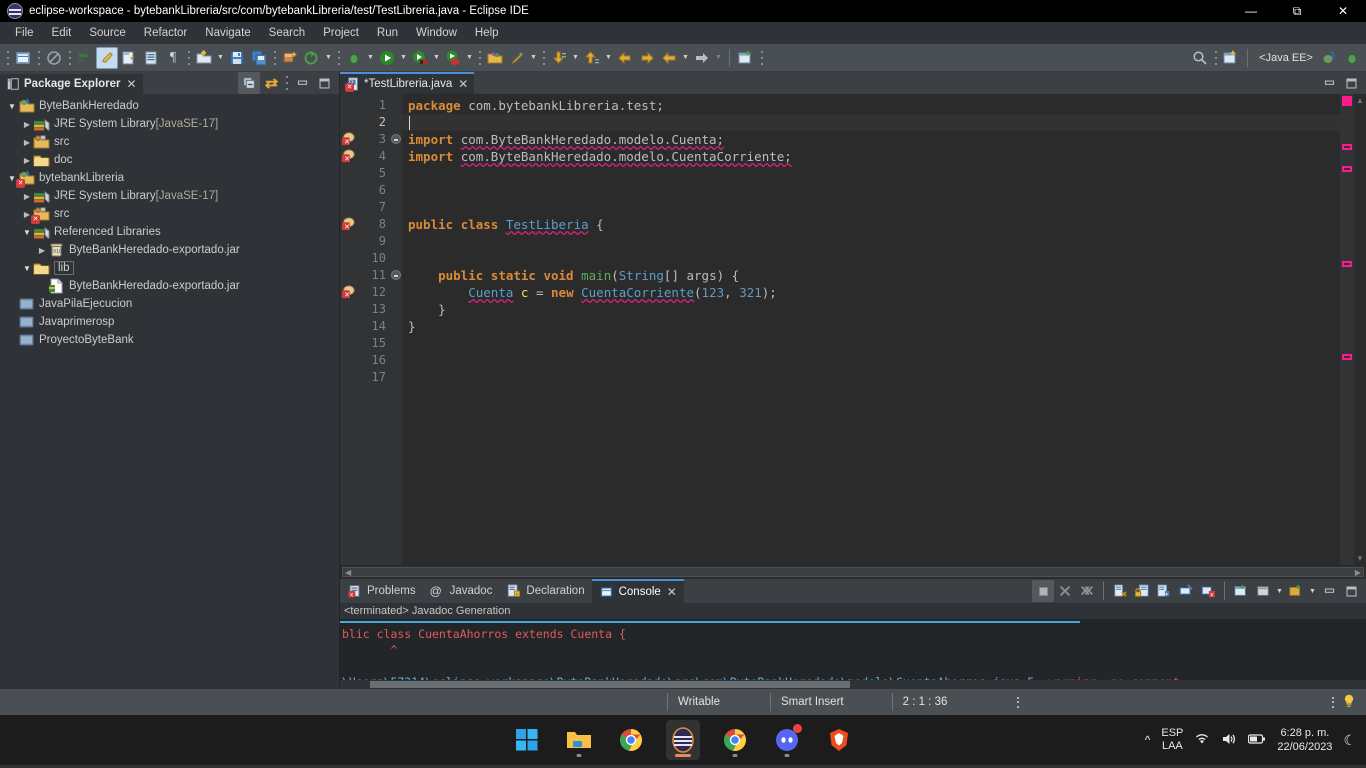 Image resolution: width=1366 pixels, height=768 pixels. What do you see at coordinates (169, 196) in the screenshot?
I see `tree-item: ▶ JRE System Library [JavaSE-17]` at bounding box center [169, 196].